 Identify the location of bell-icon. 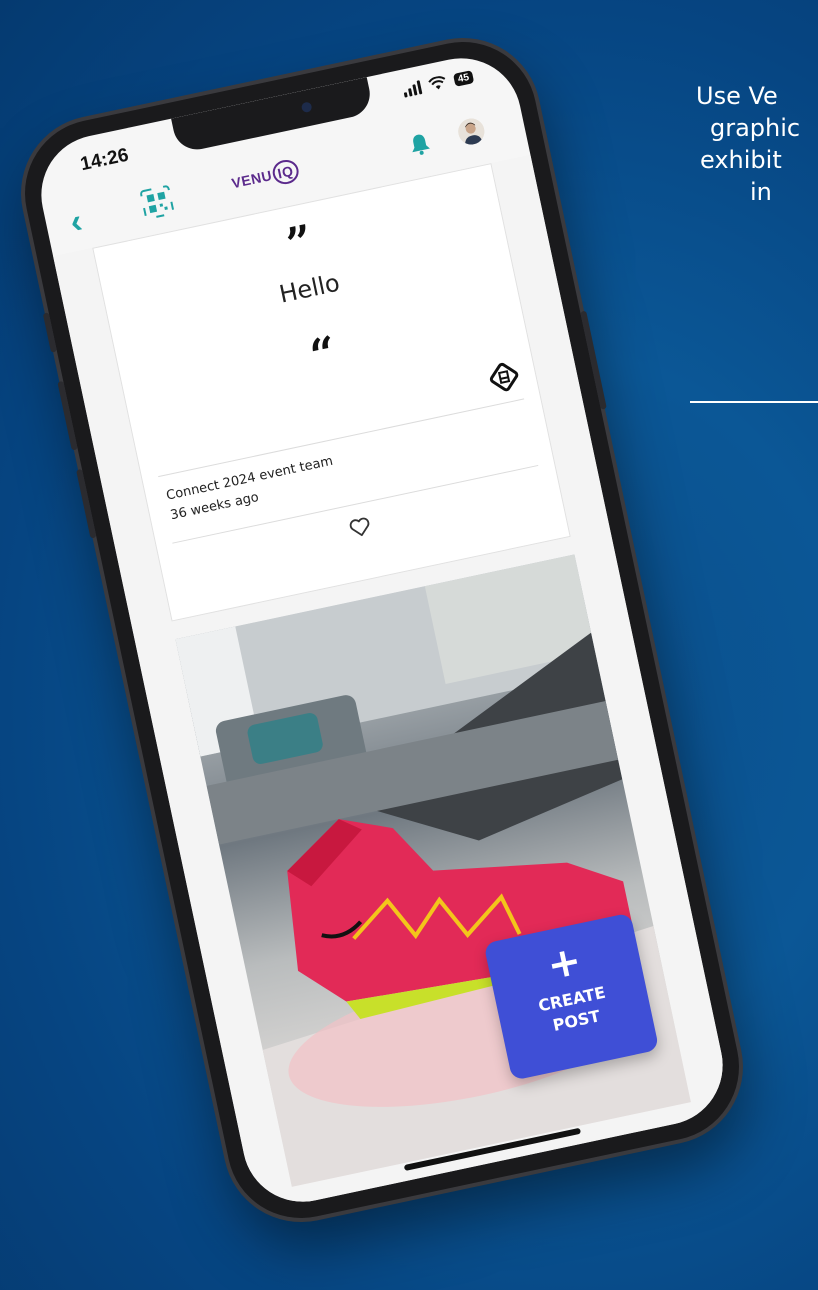
(420, 145).